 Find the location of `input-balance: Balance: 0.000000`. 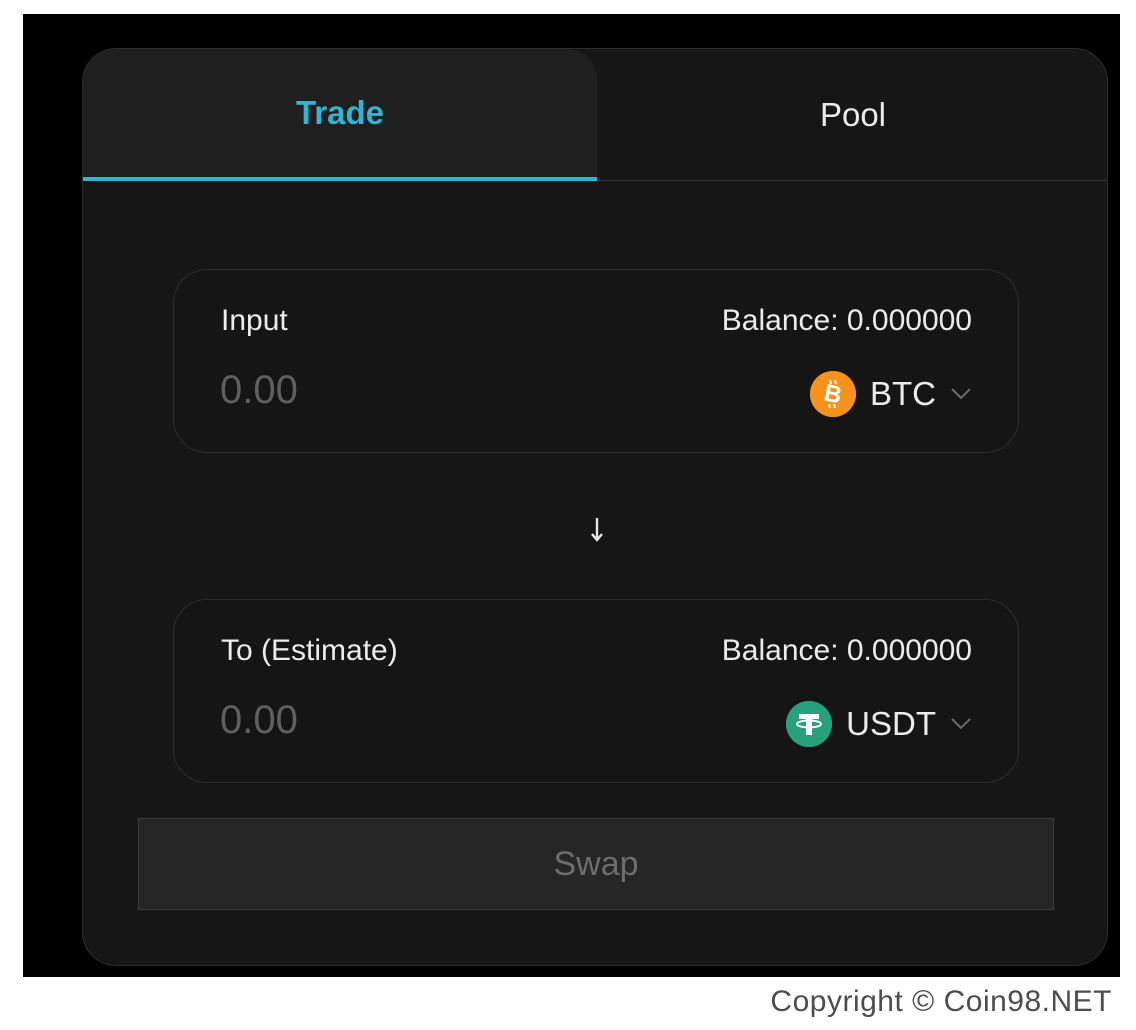

input-balance: Balance: 0.000000 is located at coordinates (846, 320).